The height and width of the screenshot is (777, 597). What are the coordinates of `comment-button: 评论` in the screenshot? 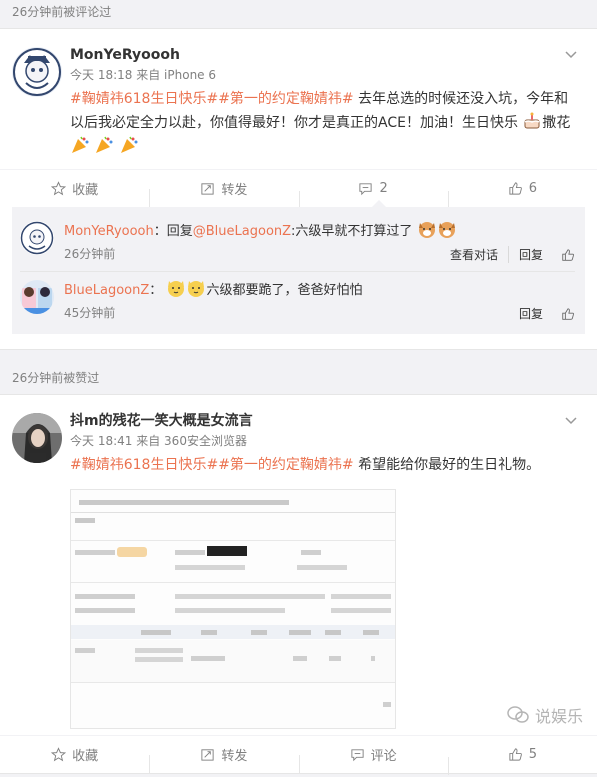 It's located at (373, 759).